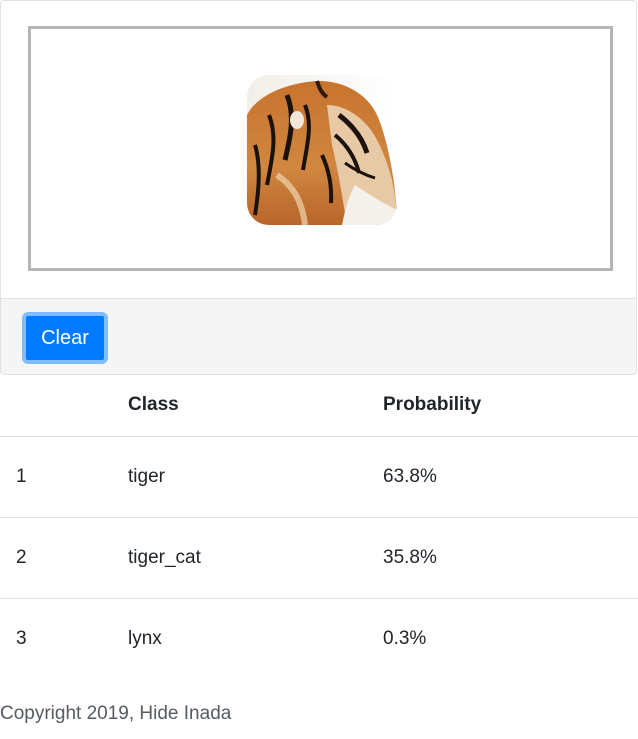 Image resolution: width=638 pixels, height=739 pixels. Describe the element at coordinates (56, 406) in the screenshot. I see `header-rank` at that location.